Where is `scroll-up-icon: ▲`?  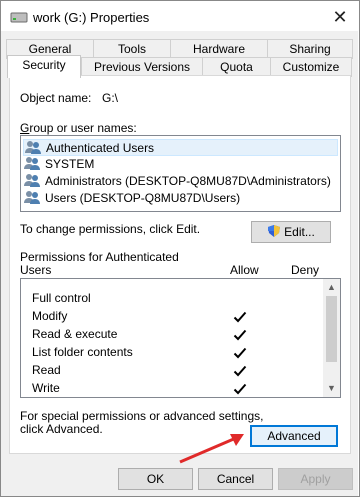
scroll-up-icon: ▲ is located at coordinates (331, 287).